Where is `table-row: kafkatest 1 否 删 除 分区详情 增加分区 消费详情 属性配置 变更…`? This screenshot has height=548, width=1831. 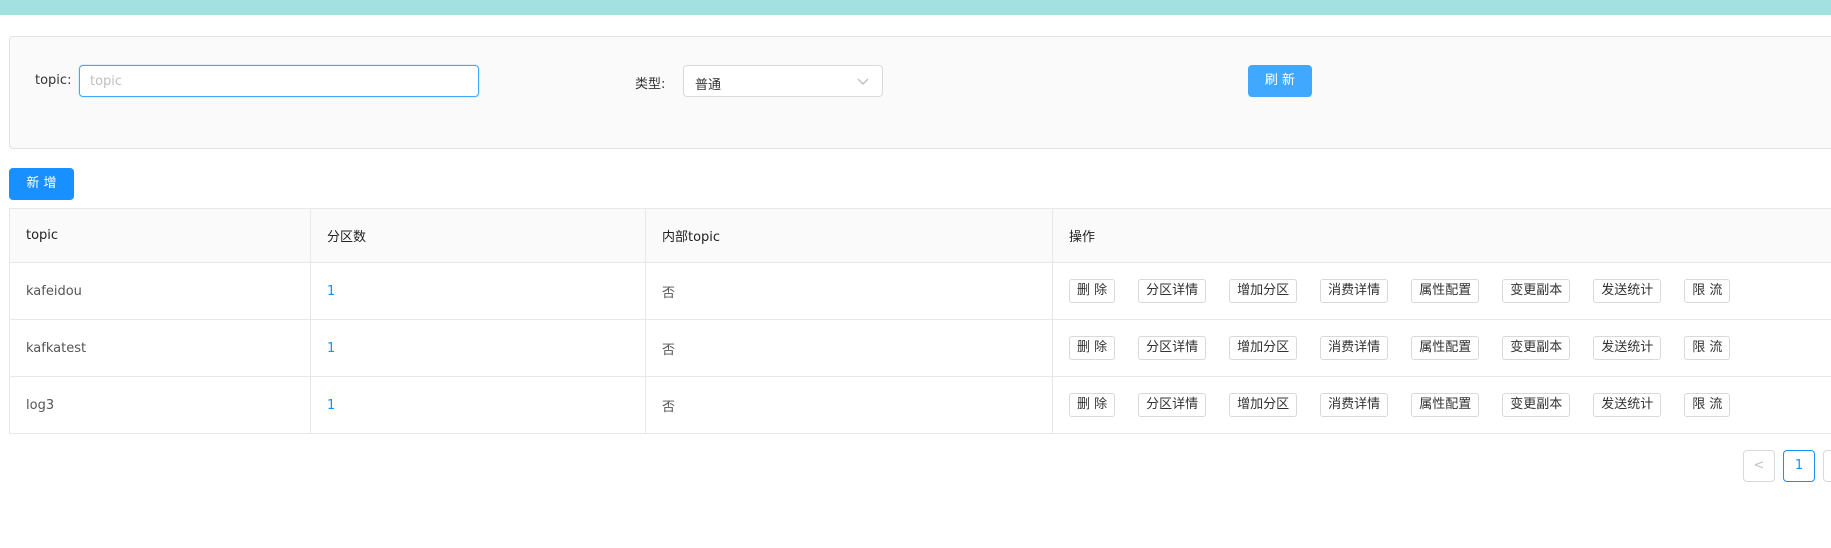
table-row: kafkatest 1 否 删 除 分区详情 增加分区 消费详情 属性配置 变更… is located at coordinates (920, 348).